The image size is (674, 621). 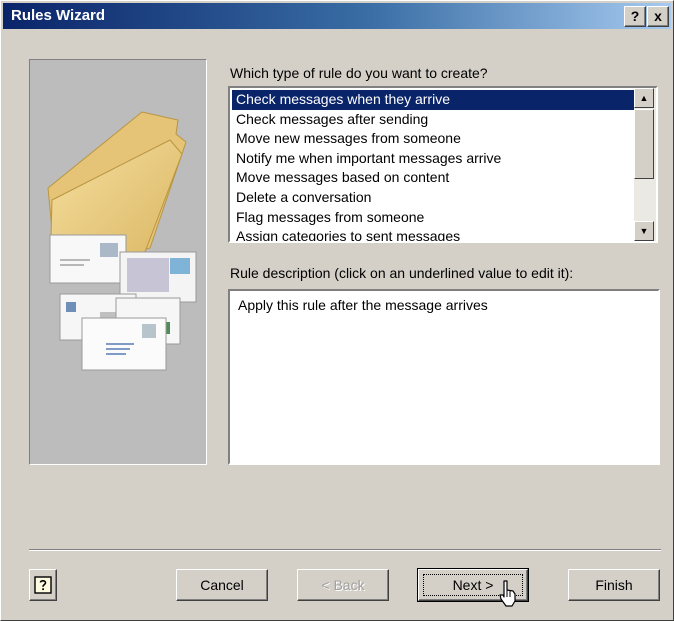 I want to click on mouse-cursor-icon, so click(x=507, y=593).